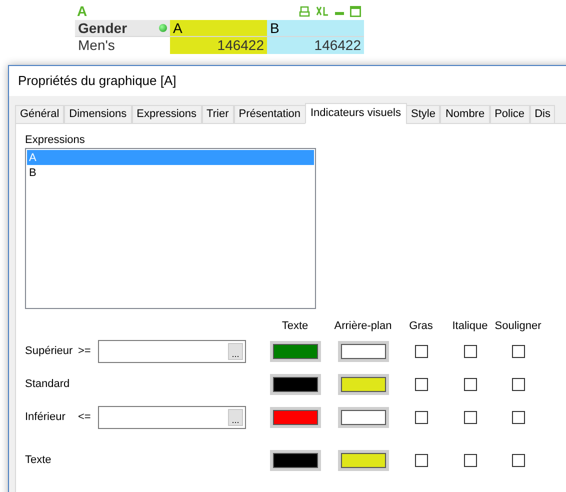  What do you see at coordinates (510, 114) in the screenshot?
I see `tab: Police` at bounding box center [510, 114].